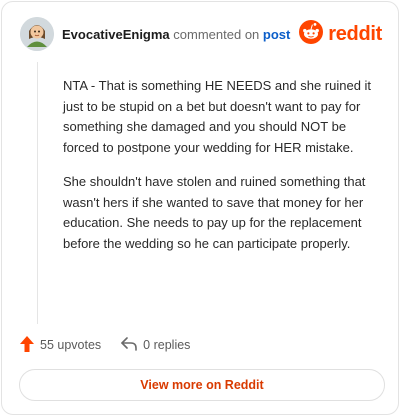  I want to click on reddit-brand: reddit, so click(340, 34).